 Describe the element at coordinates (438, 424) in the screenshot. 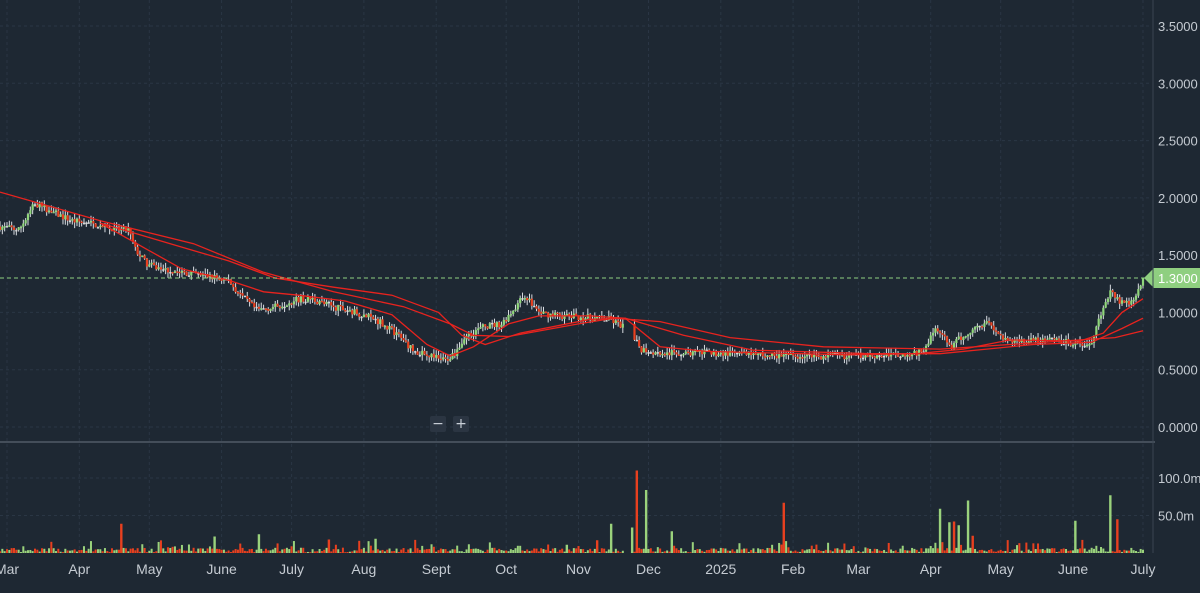

I see `zoom-out-button: −` at that location.